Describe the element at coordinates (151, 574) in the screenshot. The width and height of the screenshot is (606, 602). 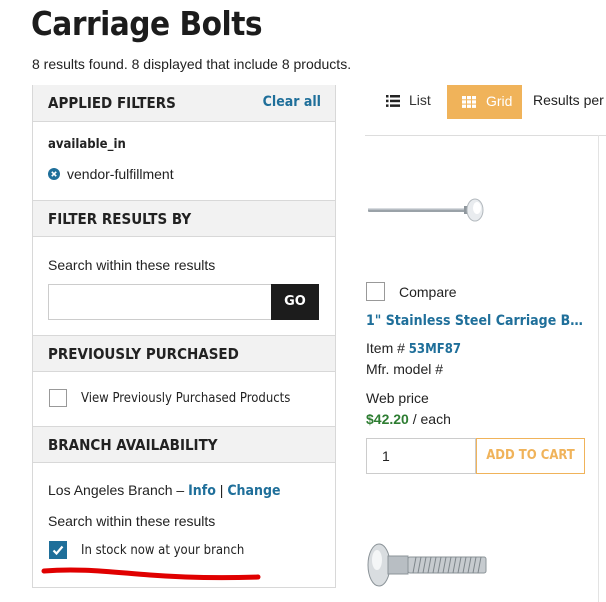
I see `red-underline-annotation` at that location.